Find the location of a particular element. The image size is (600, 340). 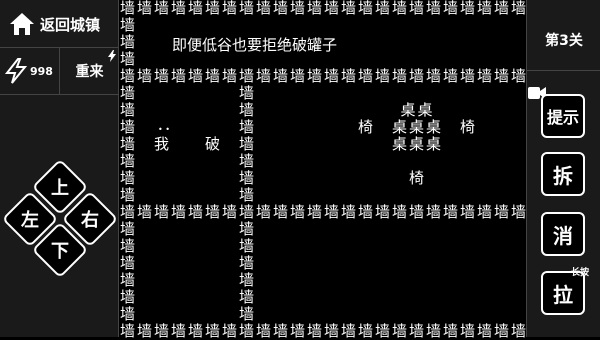

pull-label: 拉 is located at coordinates (563, 294).